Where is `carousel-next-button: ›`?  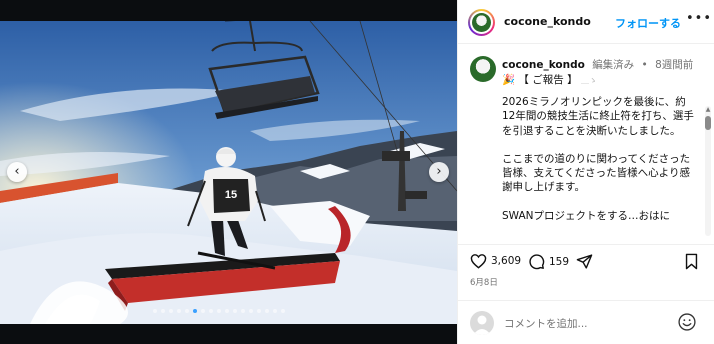 carousel-next-button: › is located at coordinates (439, 172).